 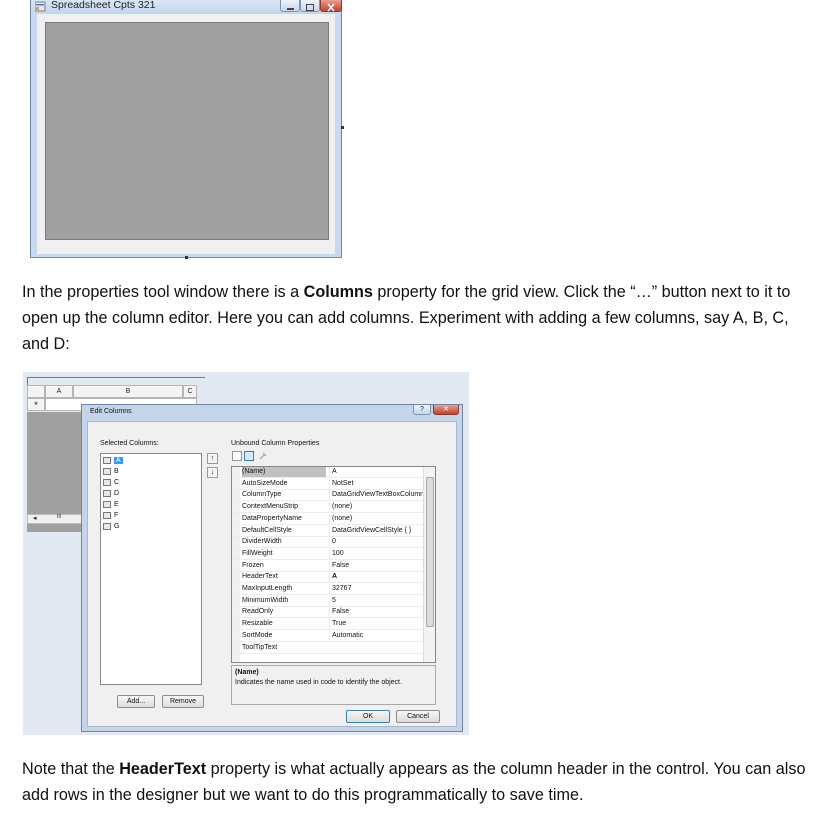 I want to click on headertext-keyword: HeaderText, so click(x=163, y=769).